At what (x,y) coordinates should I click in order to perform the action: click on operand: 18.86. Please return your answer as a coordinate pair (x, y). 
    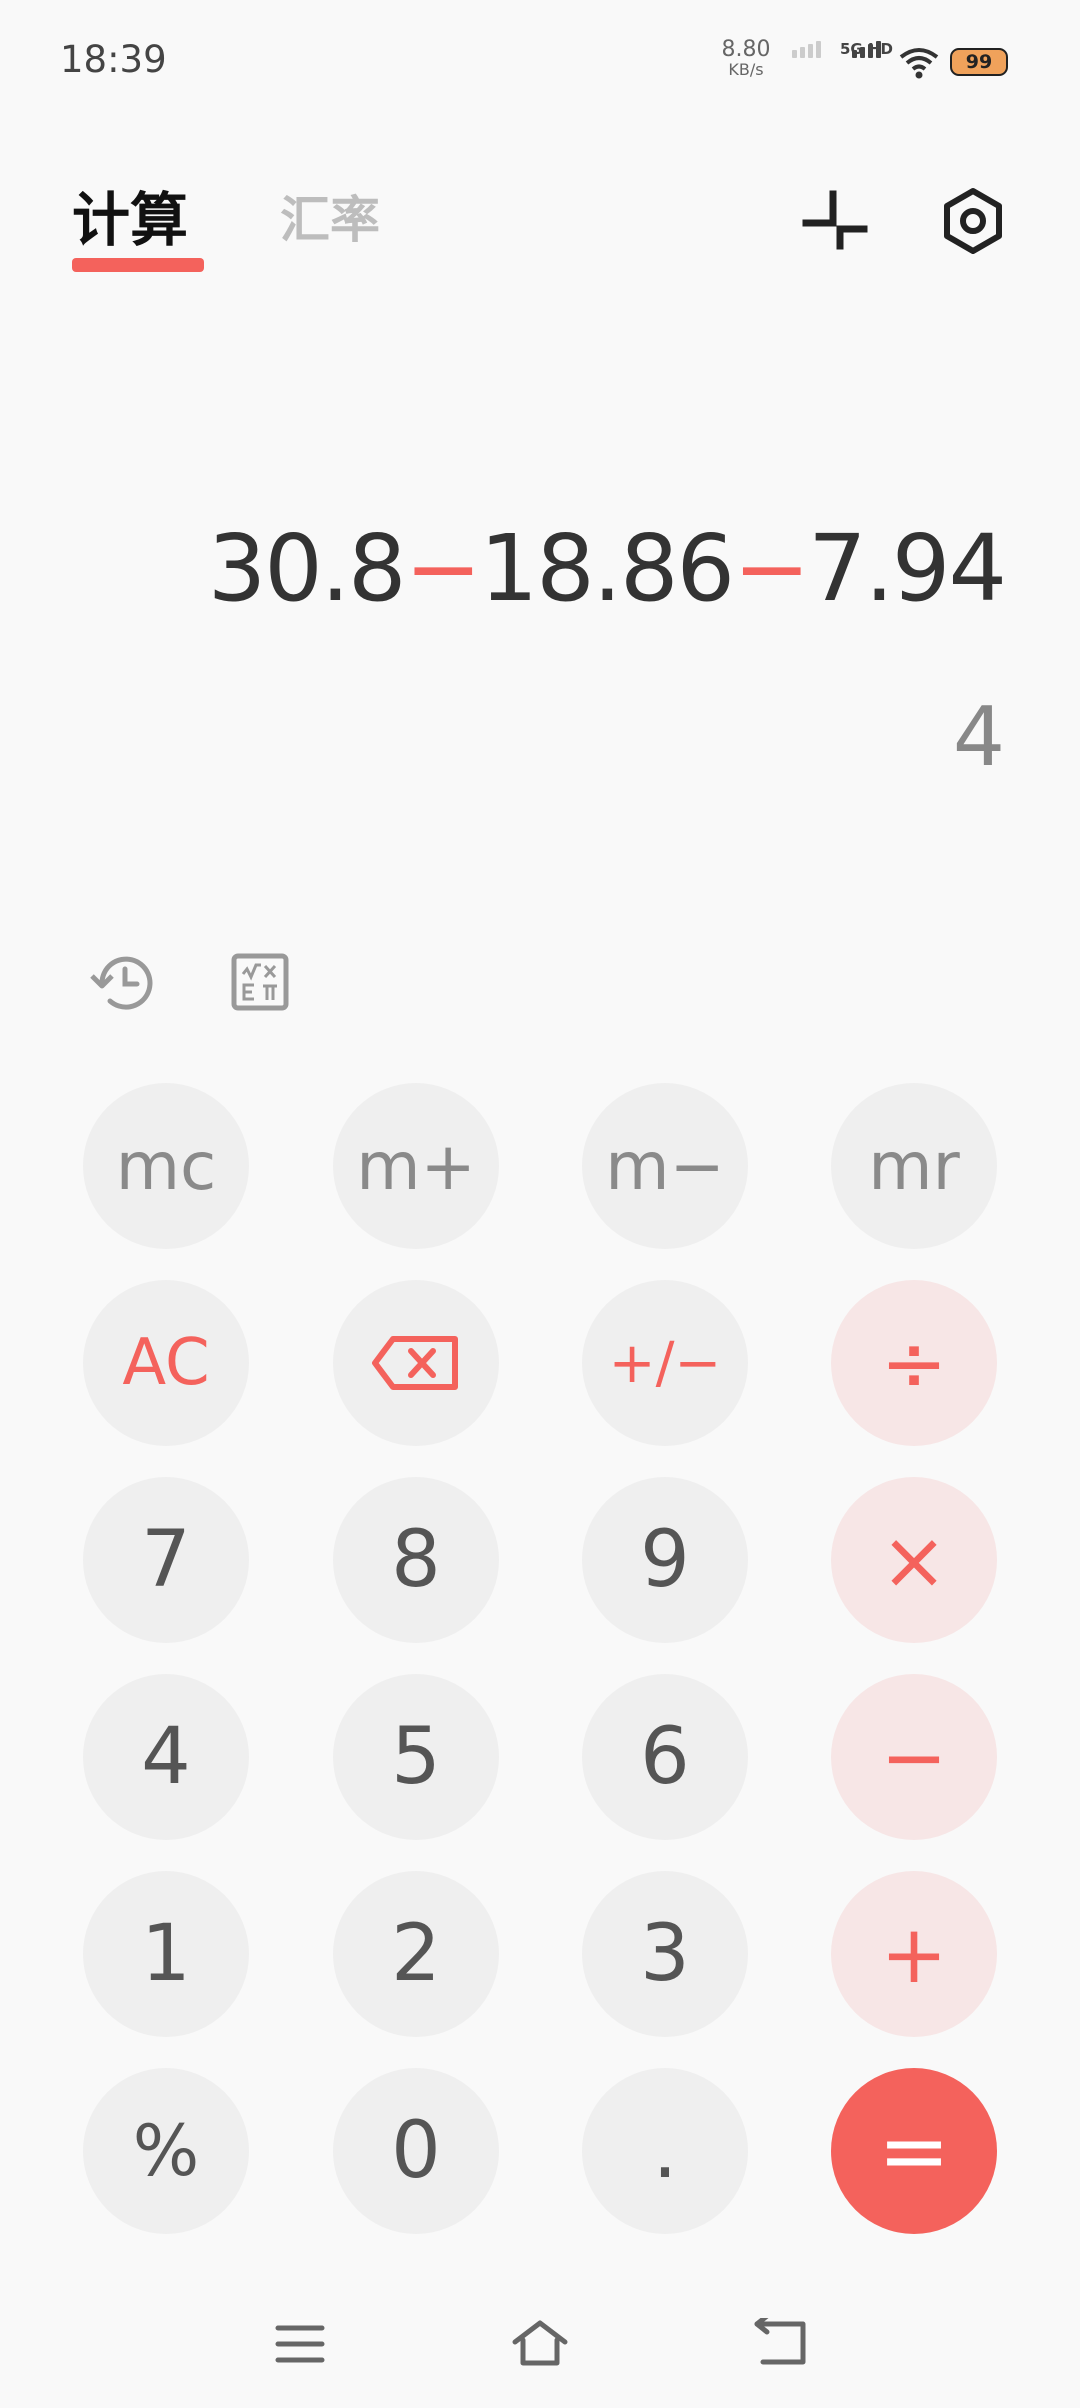
    Looking at the image, I should click on (607, 568).